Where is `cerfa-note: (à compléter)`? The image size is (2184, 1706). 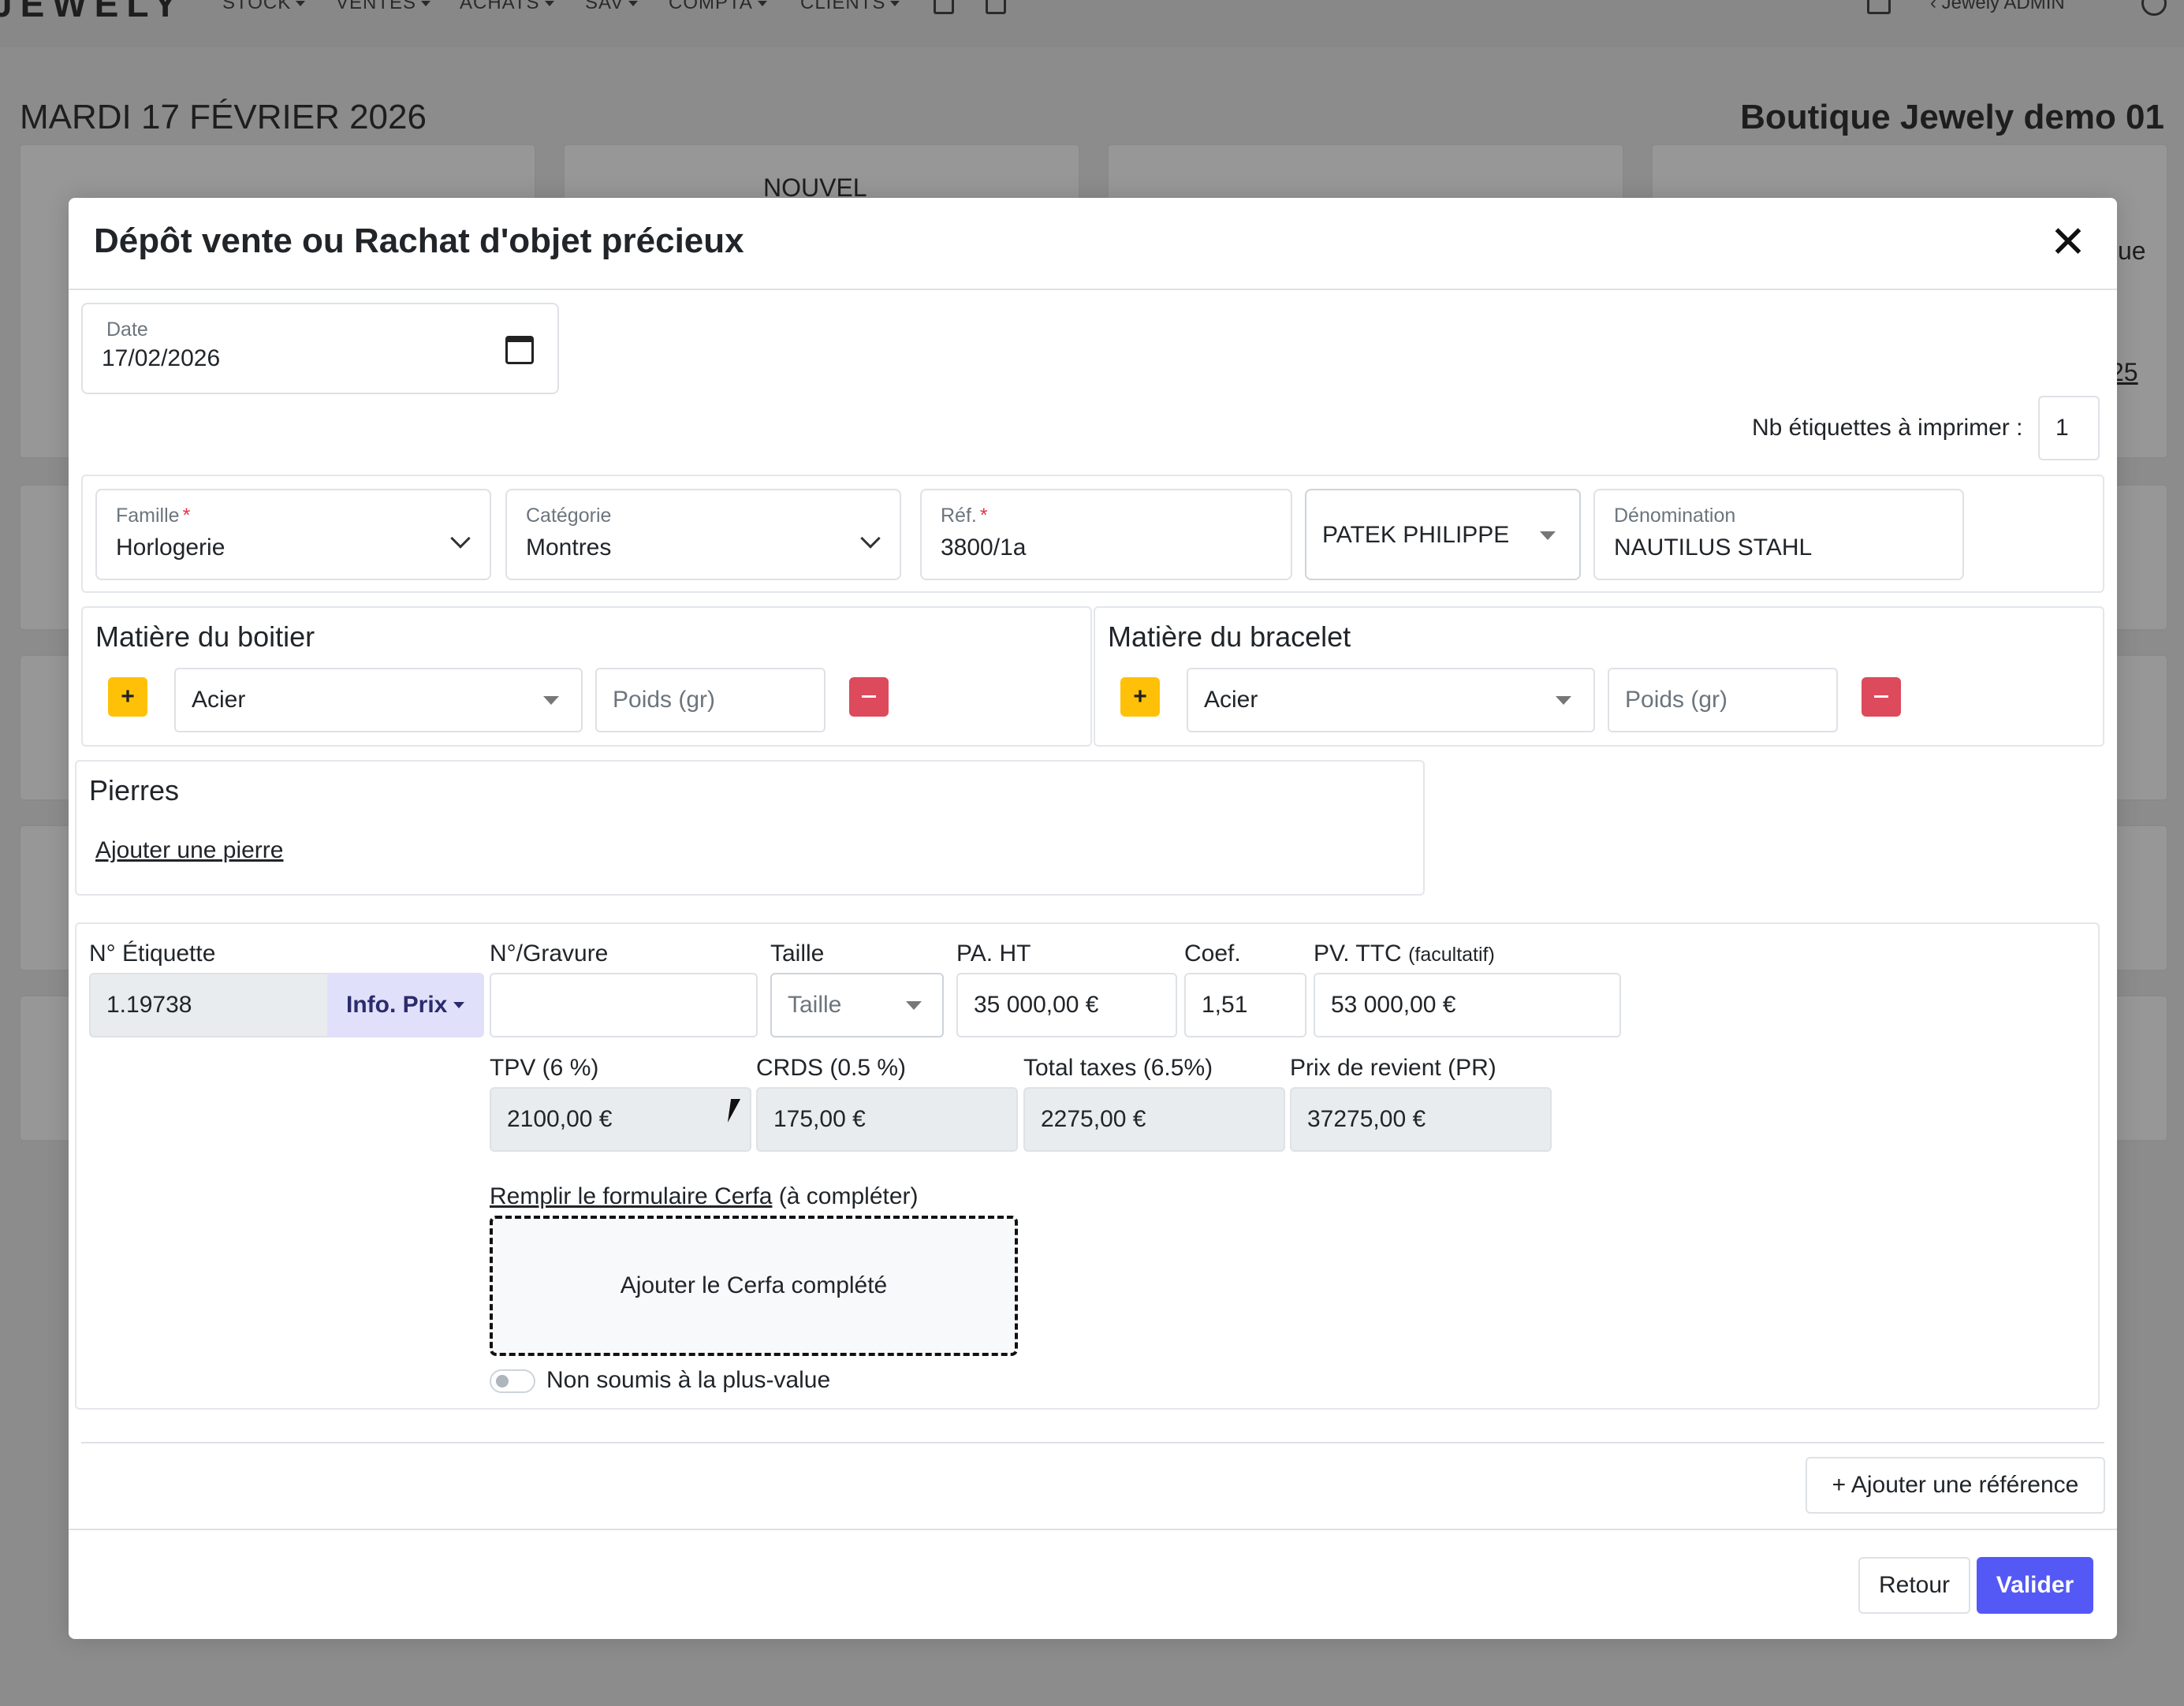
cerfa-note: (à compléter) is located at coordinates (848, 1196).